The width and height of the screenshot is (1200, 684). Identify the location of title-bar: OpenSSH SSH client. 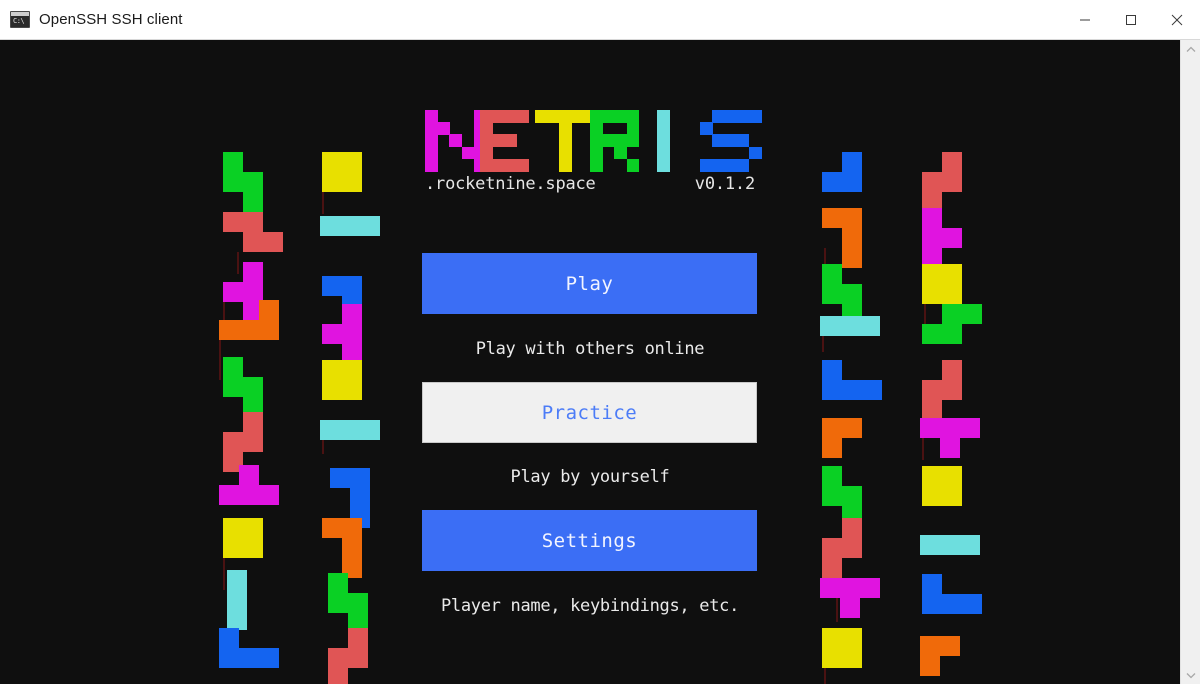
(600, 20).